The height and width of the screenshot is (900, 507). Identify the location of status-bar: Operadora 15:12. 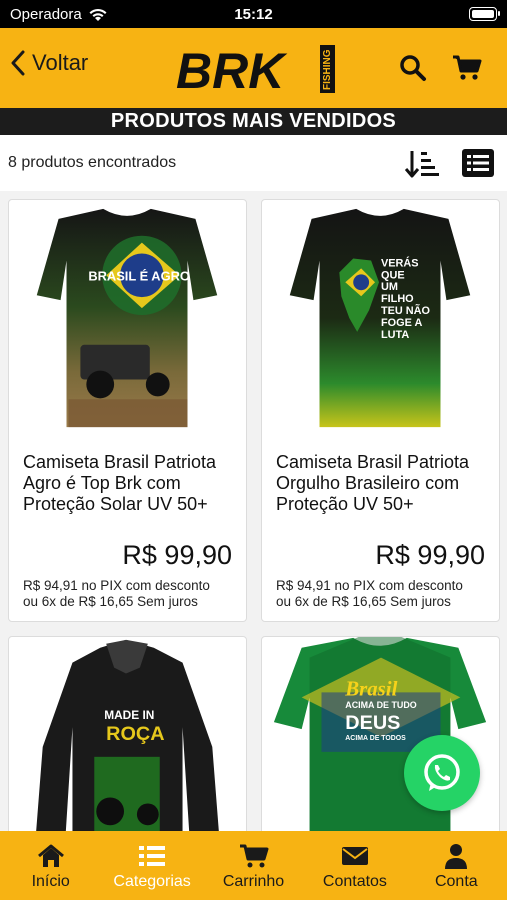
(253, 14).